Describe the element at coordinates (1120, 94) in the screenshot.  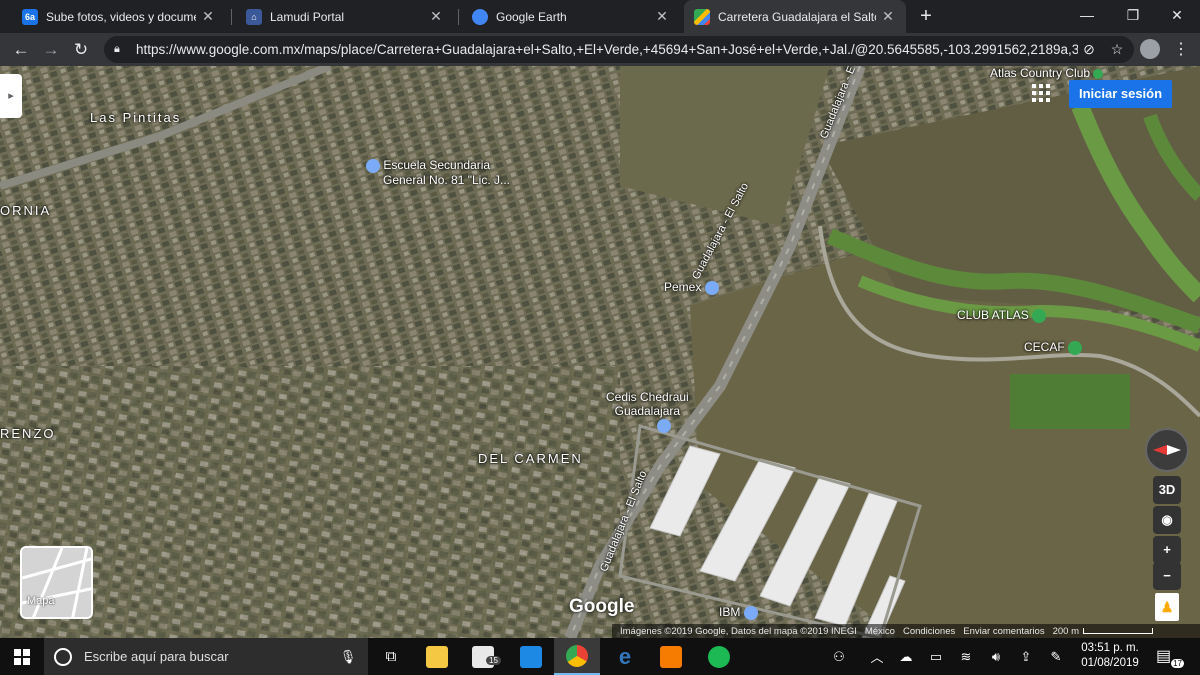
I see `sign-in-button: Iniciar sesión` at that location.